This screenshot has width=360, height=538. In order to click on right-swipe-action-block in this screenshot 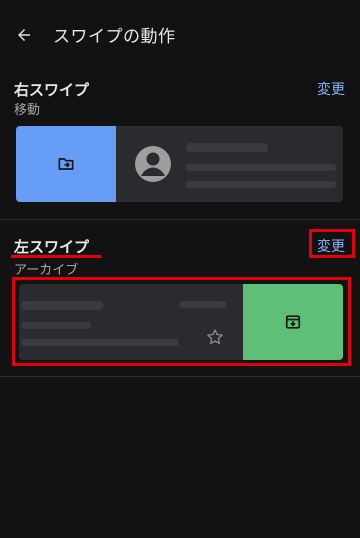, I will do `click(66, 164)`.